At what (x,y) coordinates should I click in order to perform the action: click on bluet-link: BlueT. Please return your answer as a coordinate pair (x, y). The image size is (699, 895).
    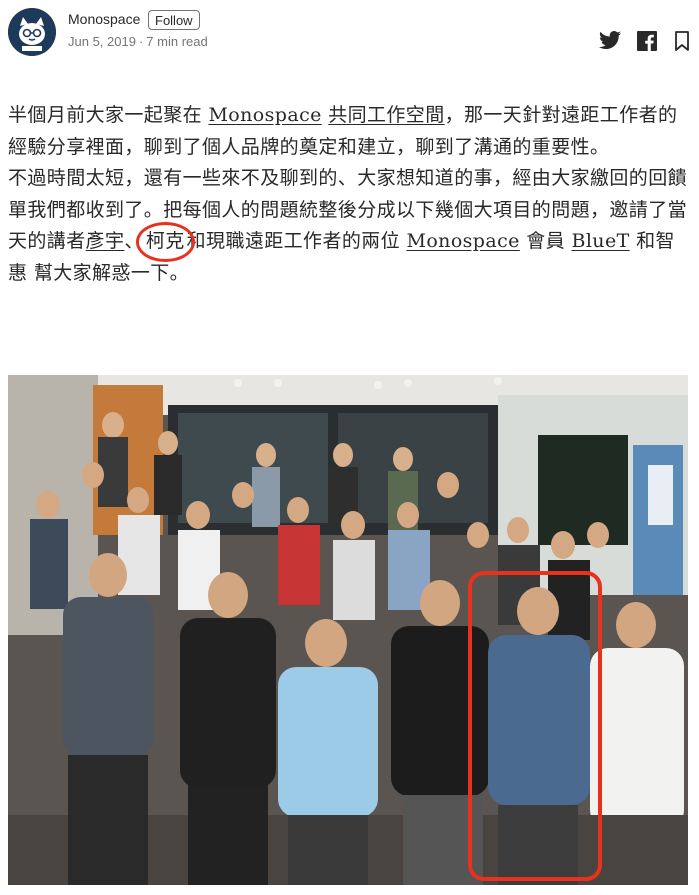
    Looking at the image, I should click on (600, 241).